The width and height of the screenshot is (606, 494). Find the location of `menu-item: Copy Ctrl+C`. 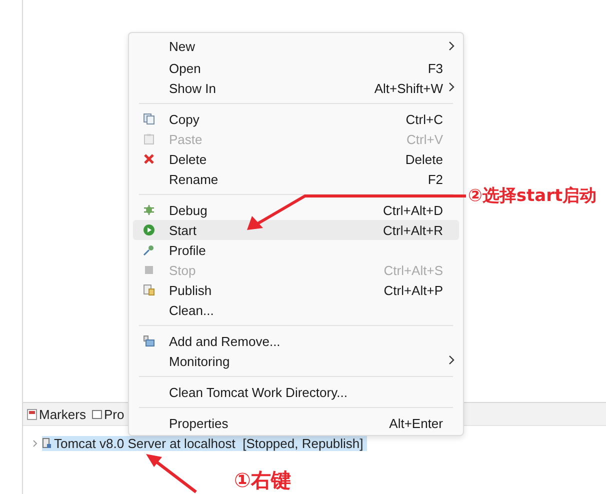

menu-item: Copy Ctrl+C is located at coordinates (296, 119).